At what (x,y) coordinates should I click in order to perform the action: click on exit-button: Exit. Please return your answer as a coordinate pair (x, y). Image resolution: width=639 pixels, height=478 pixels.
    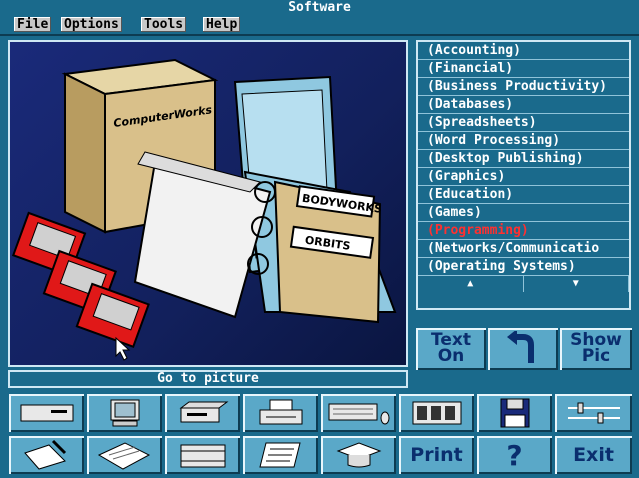
    Looking at the image, I should click on (593, 455).